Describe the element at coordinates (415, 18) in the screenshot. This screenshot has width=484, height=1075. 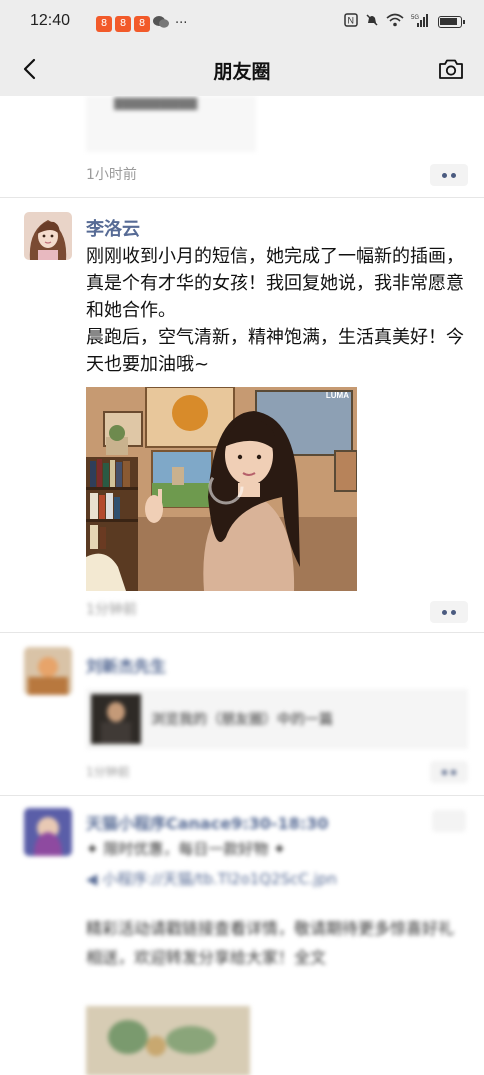
I see `svg-text: 5G` at that location.